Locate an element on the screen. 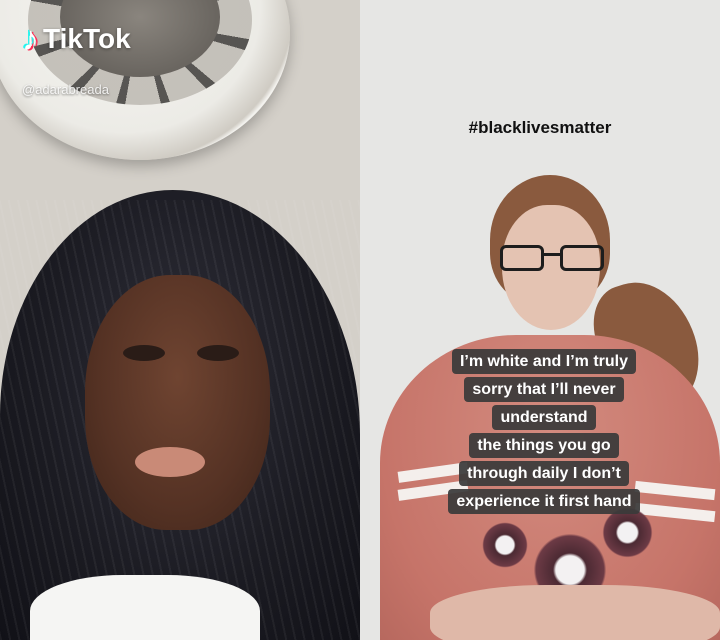 This screenshot has height=640, width=720. caption-line: the things you go is located at coordinates (544, 445).